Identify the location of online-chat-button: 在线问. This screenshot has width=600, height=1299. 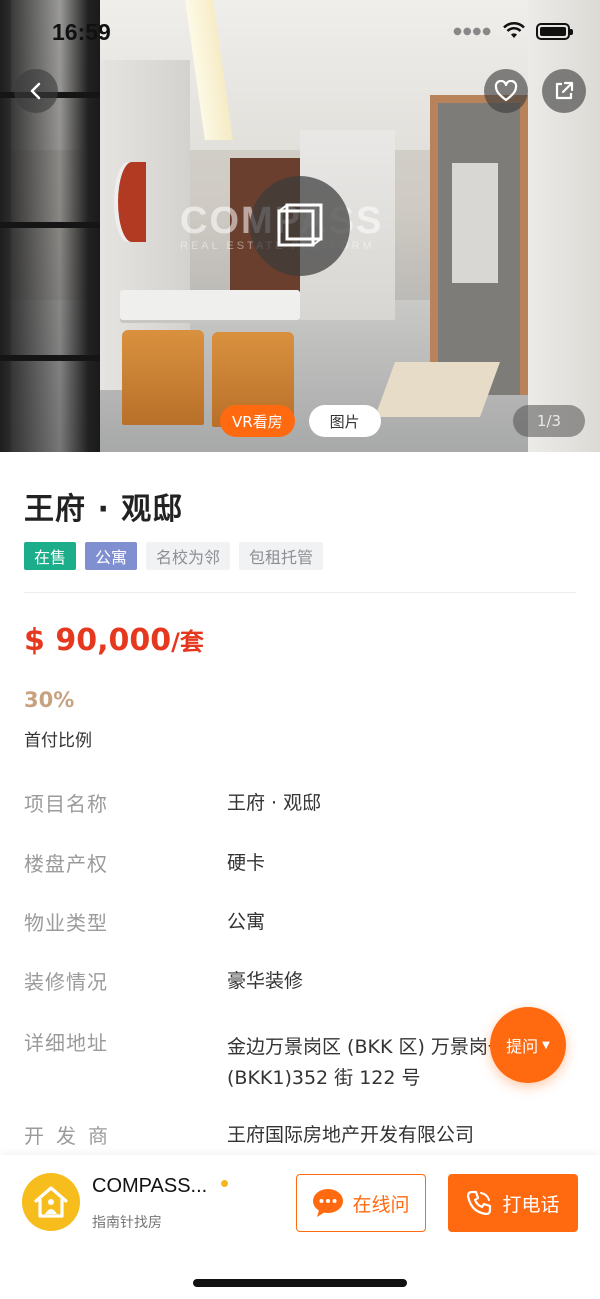
(361, 1203).